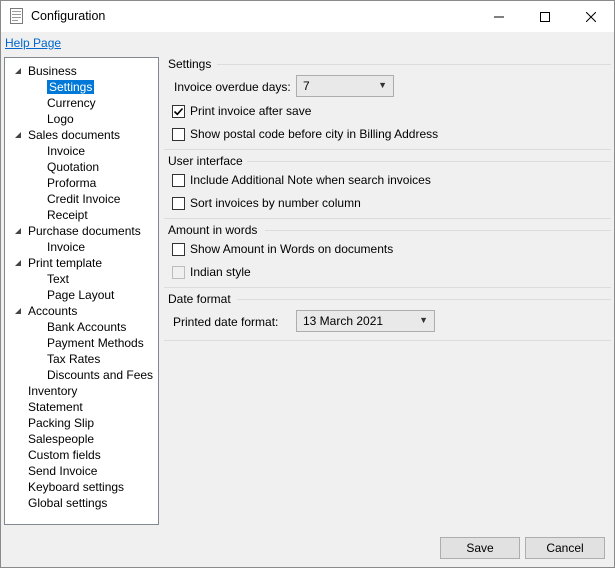 Image resolution: width=615 pixels, height=568 pixels. What do you see at coordinates (78, 231) in the screenshot?
I see `tree-group: Purchase documents` at bounding box center [78, 231].